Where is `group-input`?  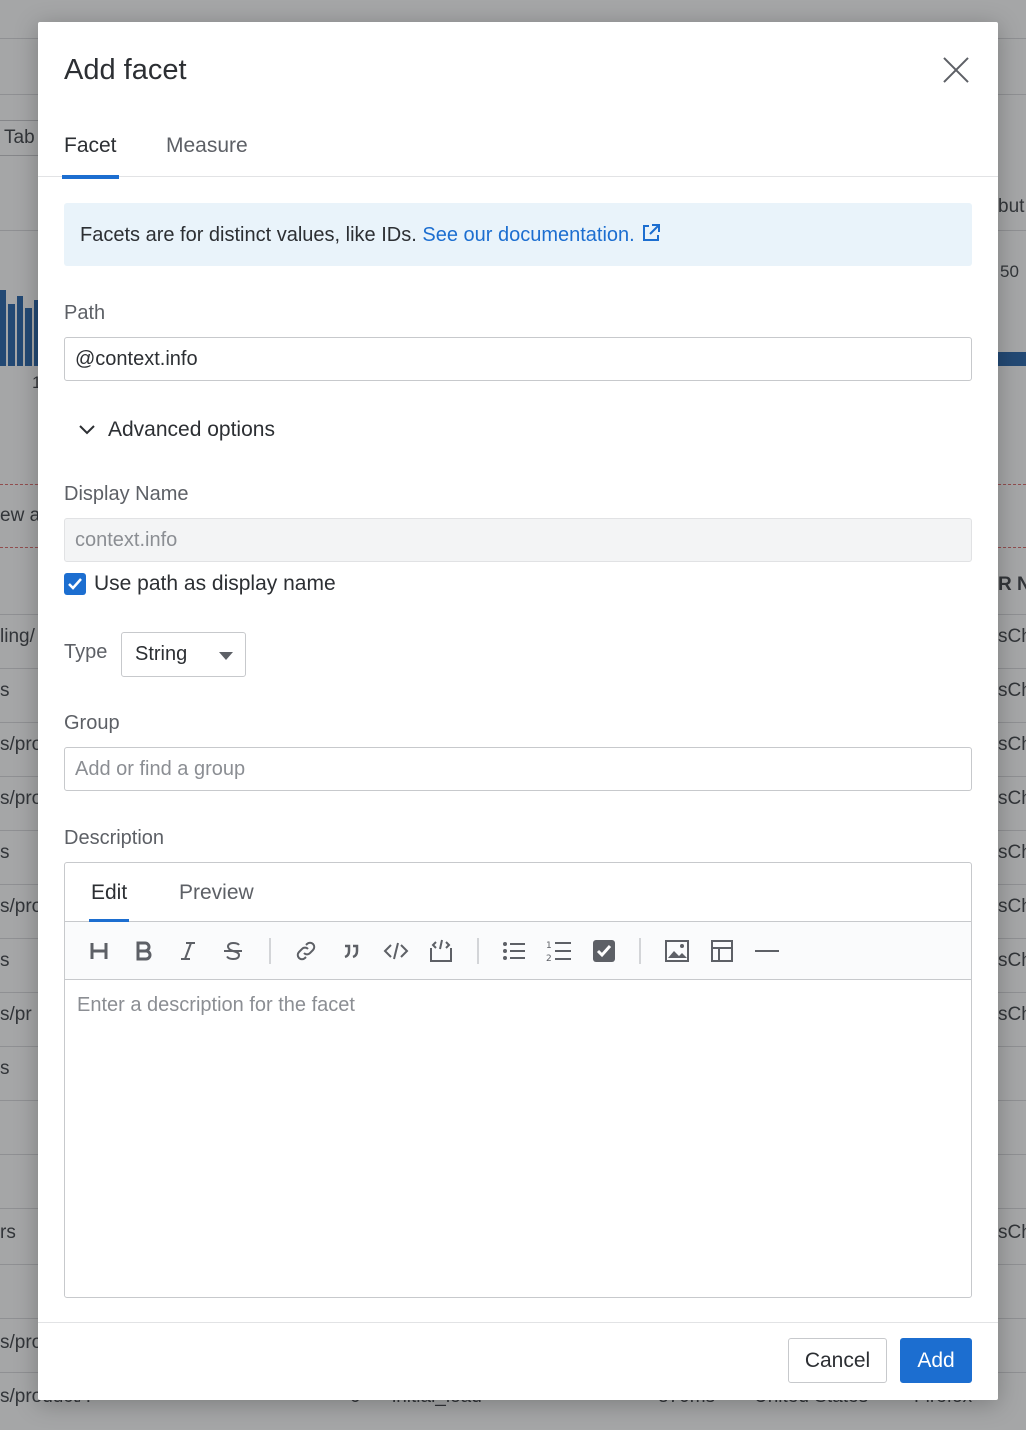
group-input is located at coordinates (518, 769).